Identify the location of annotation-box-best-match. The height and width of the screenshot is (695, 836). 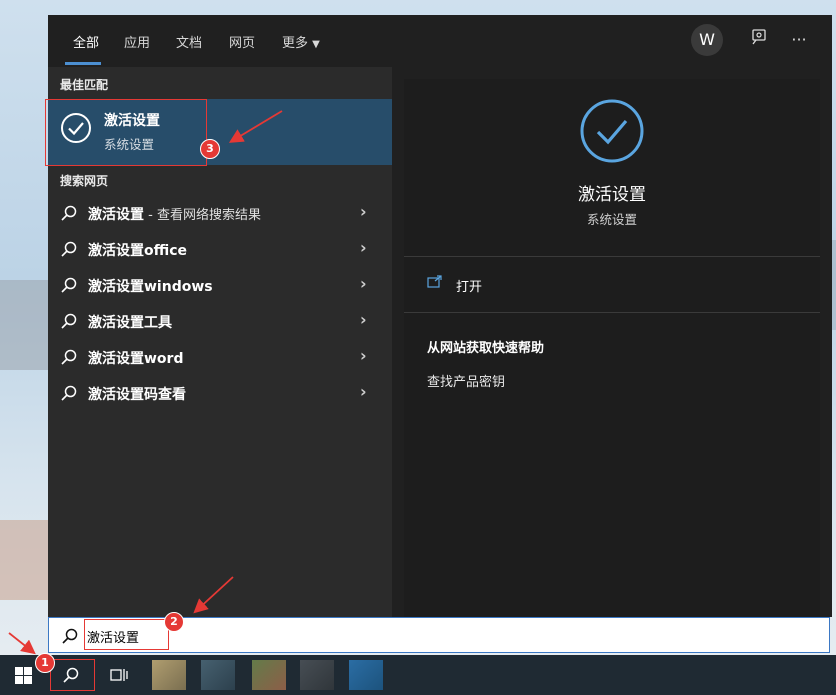
(126, 132).